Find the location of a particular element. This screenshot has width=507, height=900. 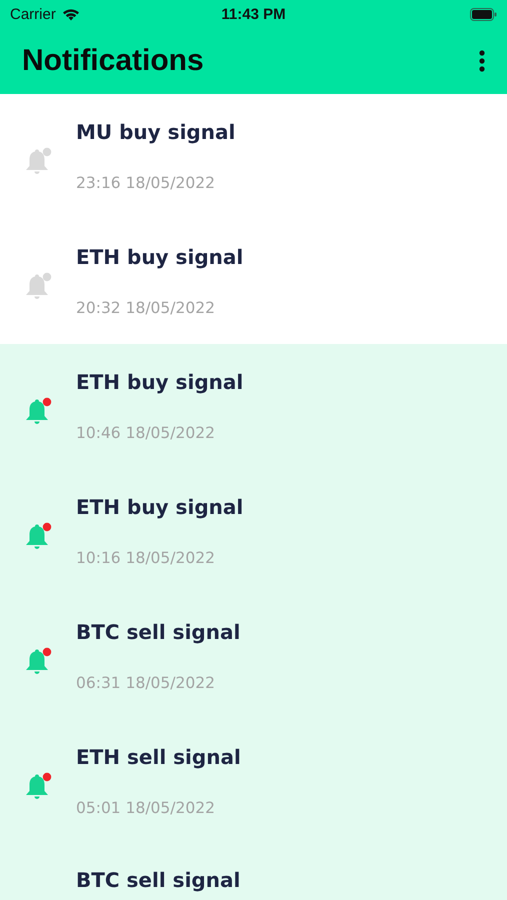

notification-time: 06:31 18/05/2022 is located at coordinates (146, 683).